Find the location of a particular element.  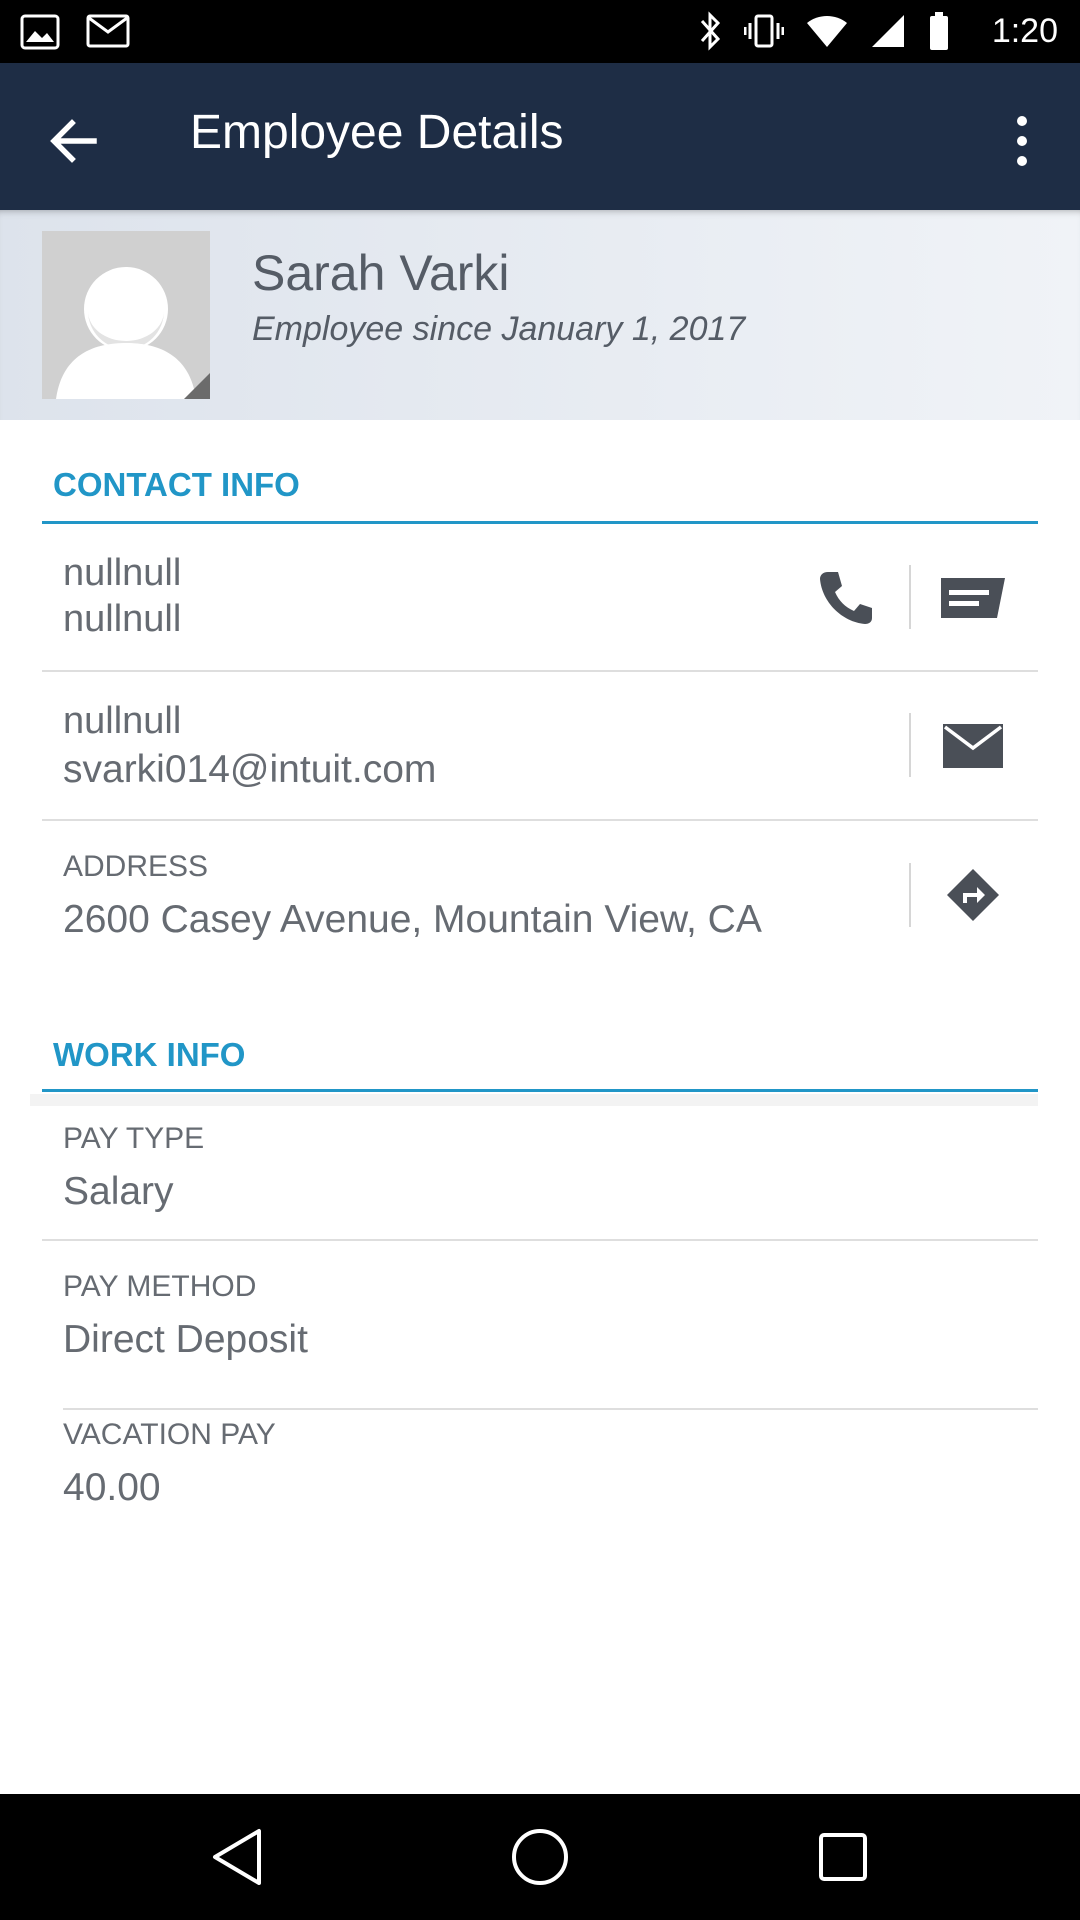

wifi-icon is located at coordinates (827, 31).